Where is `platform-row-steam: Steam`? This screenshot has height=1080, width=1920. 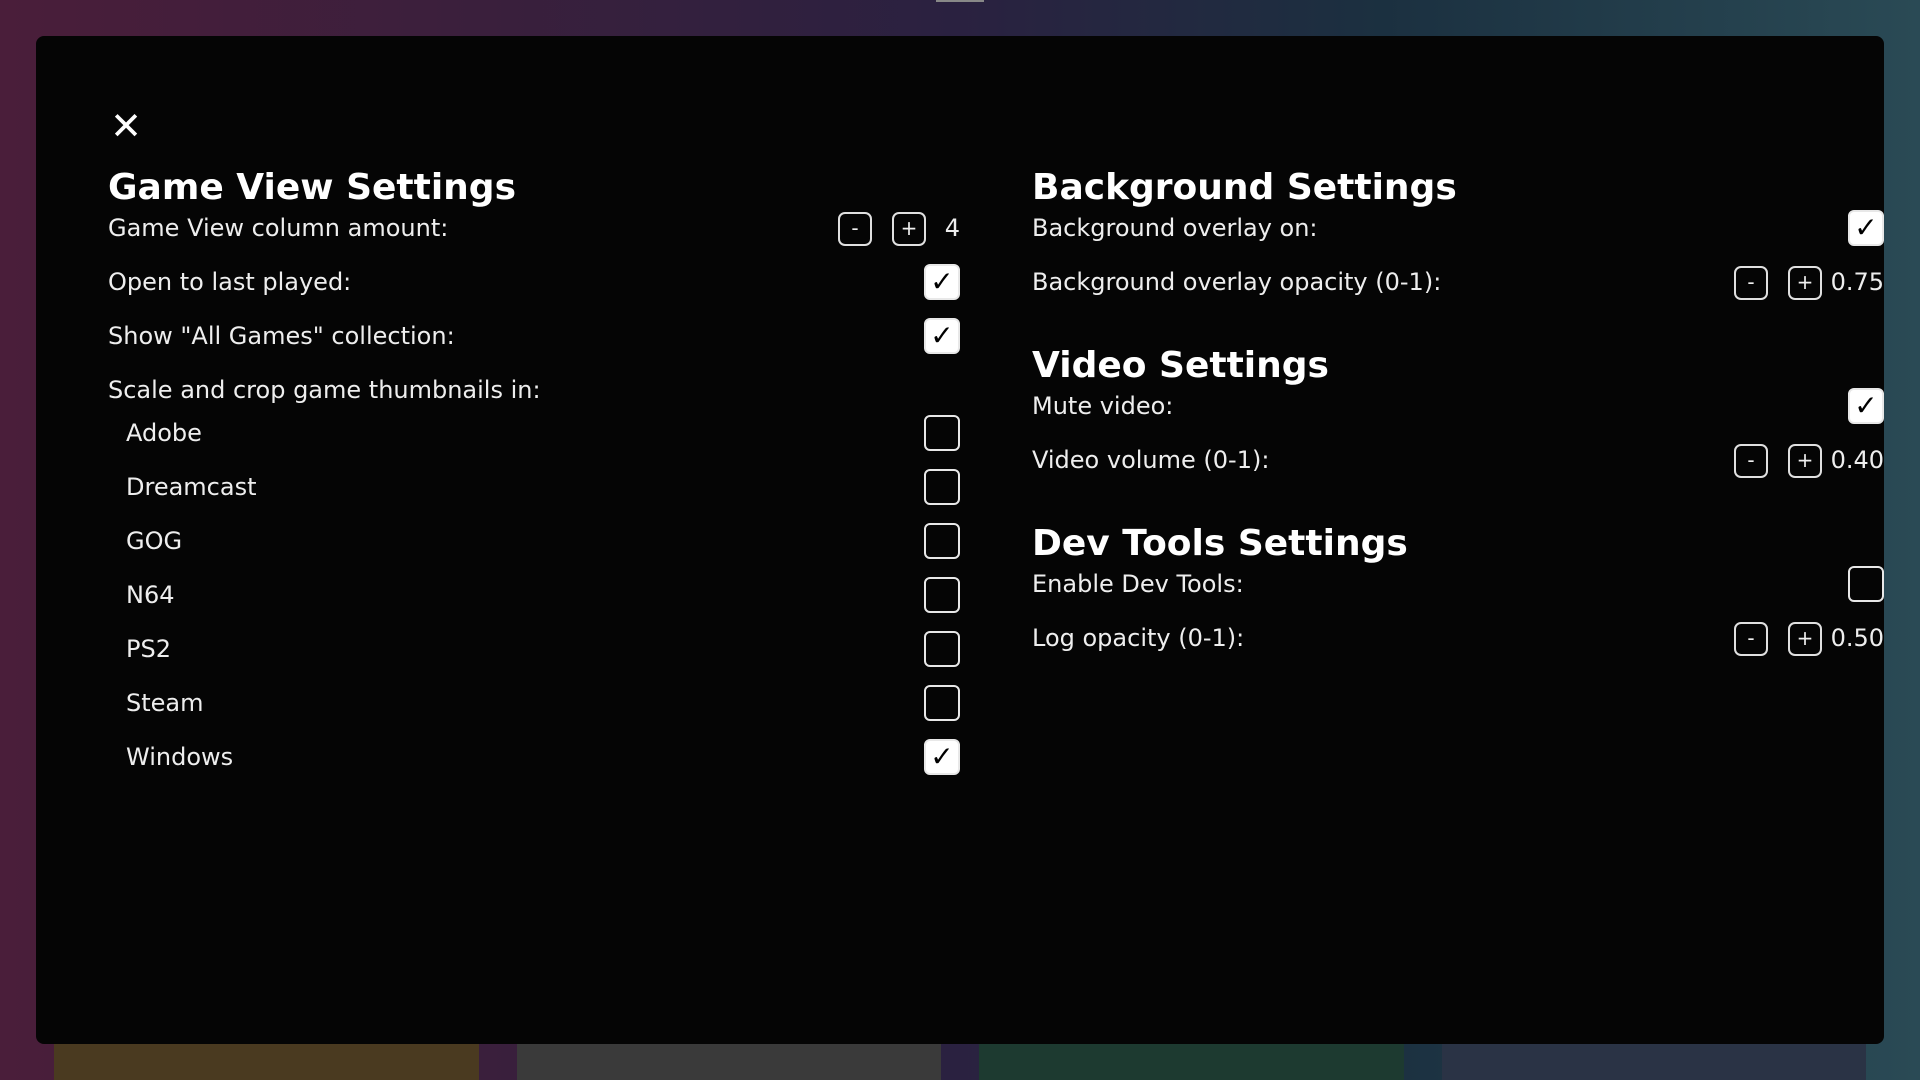
platform-row-steam: Steam is located at coordinates (534, 703).